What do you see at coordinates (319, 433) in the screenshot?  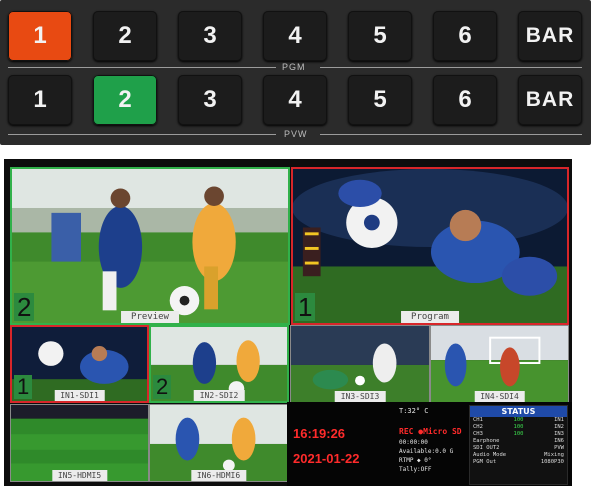 I see `clock-time: 16:19:26` at bounding box center [319, 433].